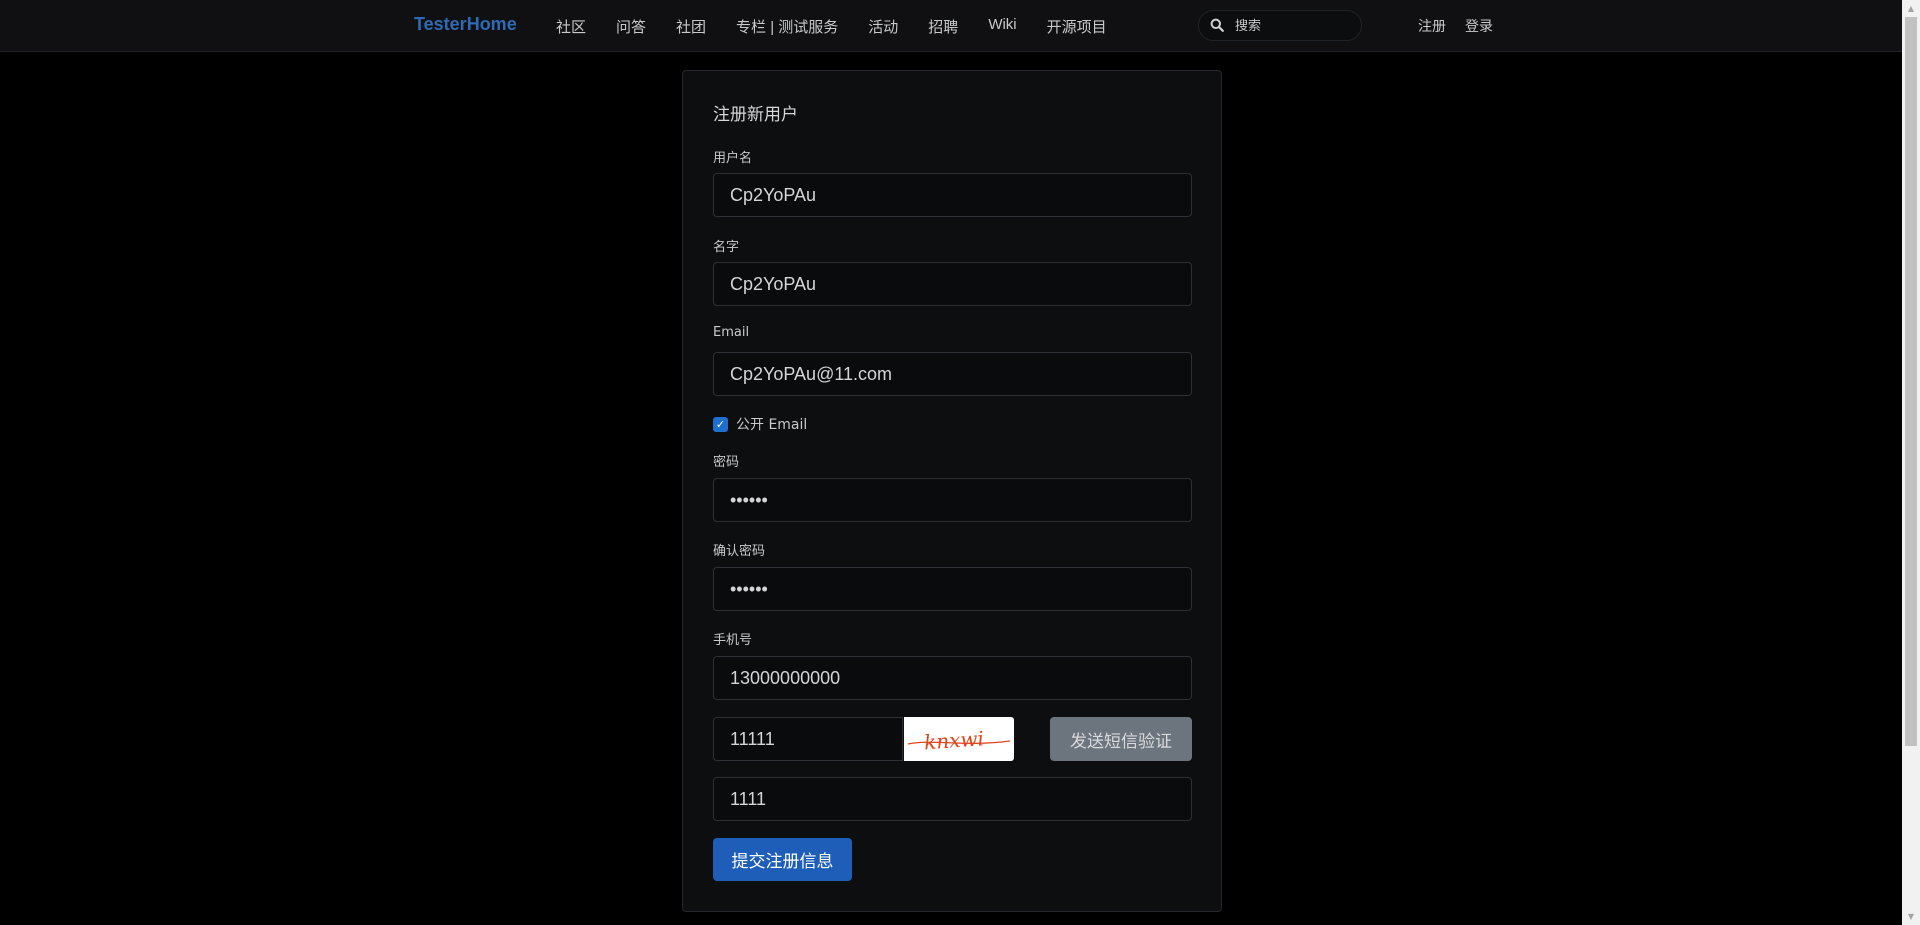  I want to click on nav-link-jobs: 招聘, so click(943, 26).